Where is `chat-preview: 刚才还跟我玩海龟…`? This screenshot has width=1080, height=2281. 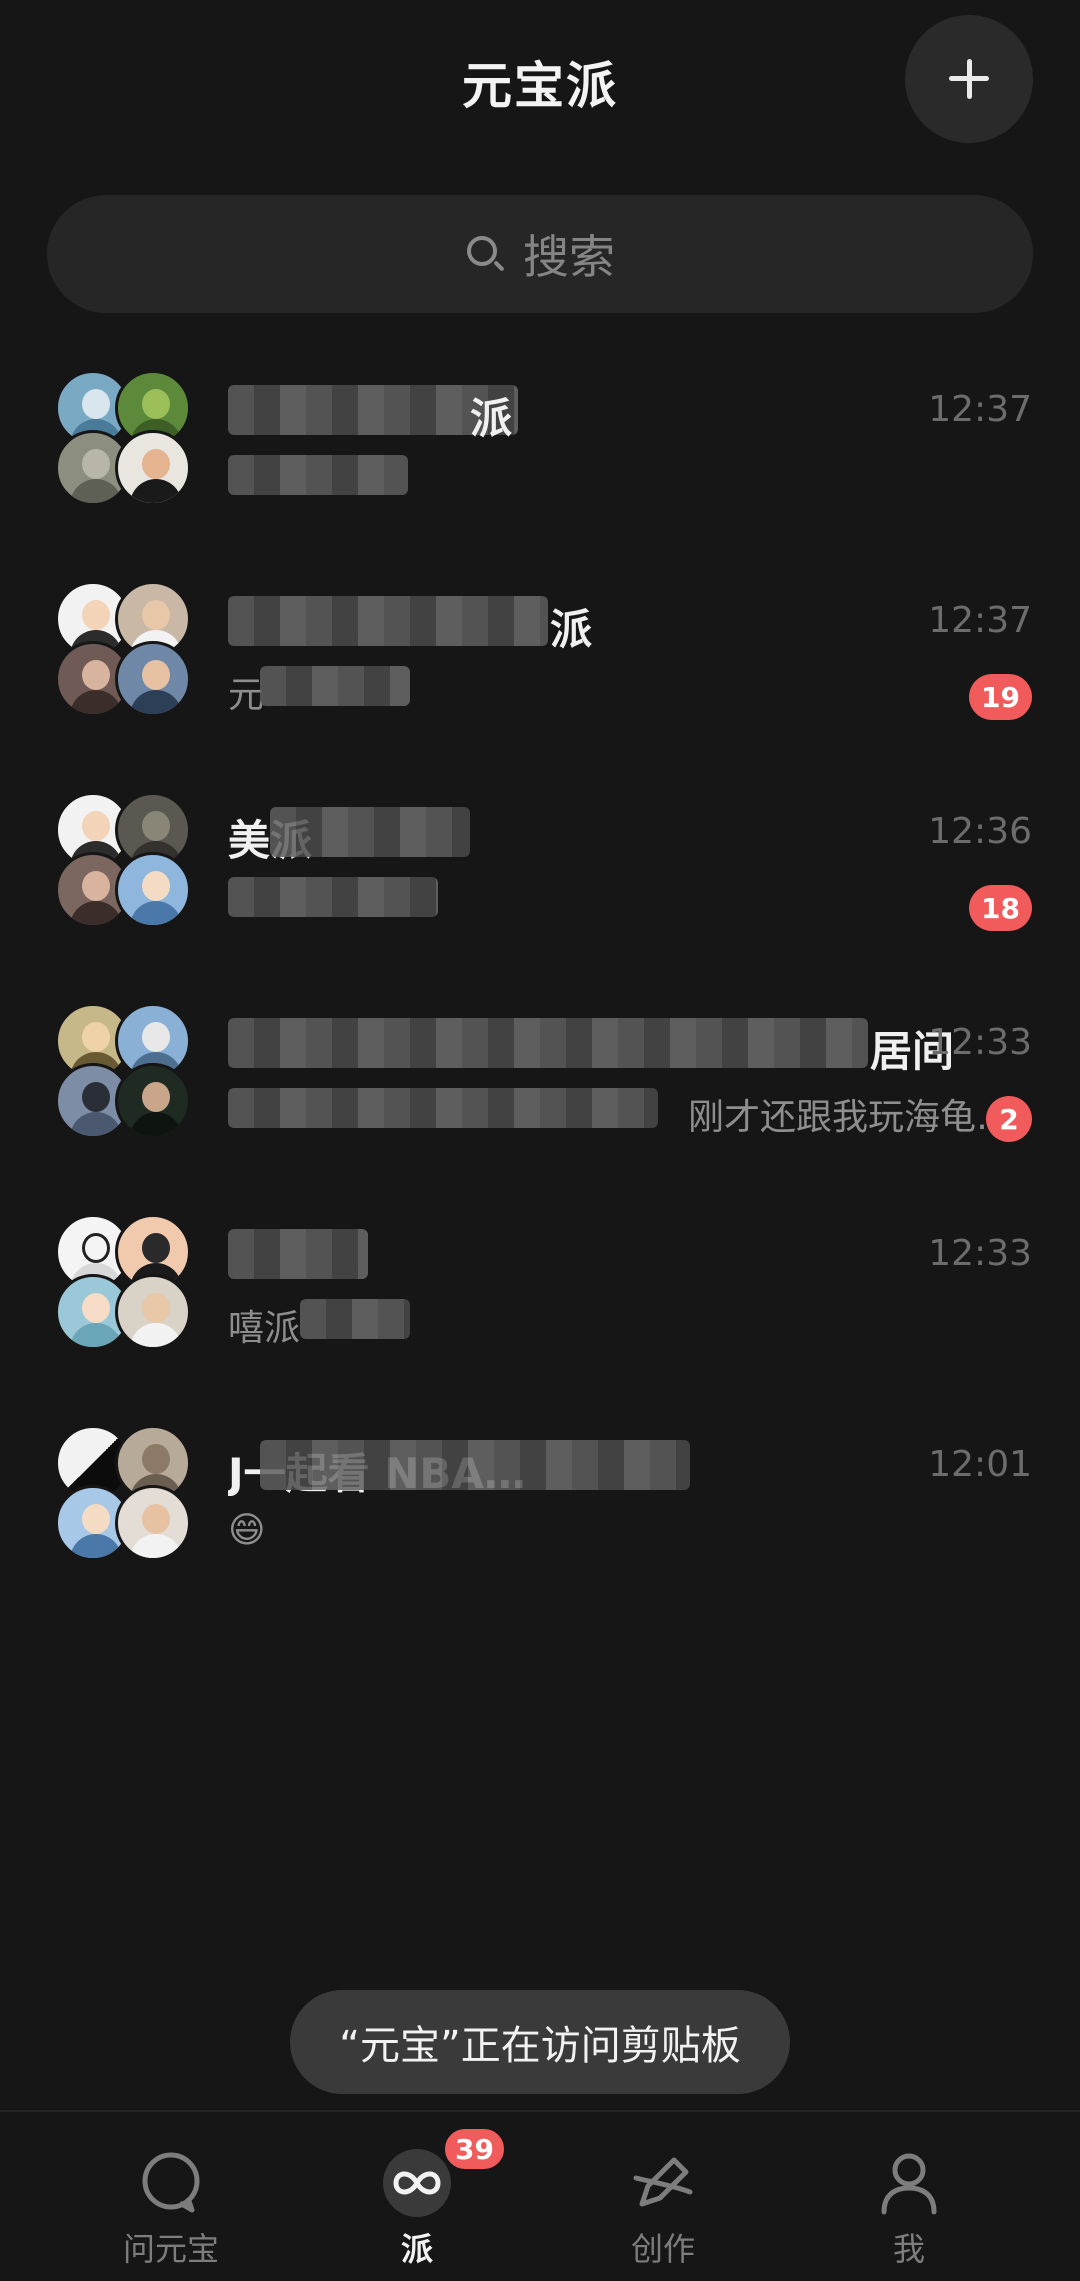 chat-preview: 刚才还跟我玩海龟… is located at coordinates (838, 1117).